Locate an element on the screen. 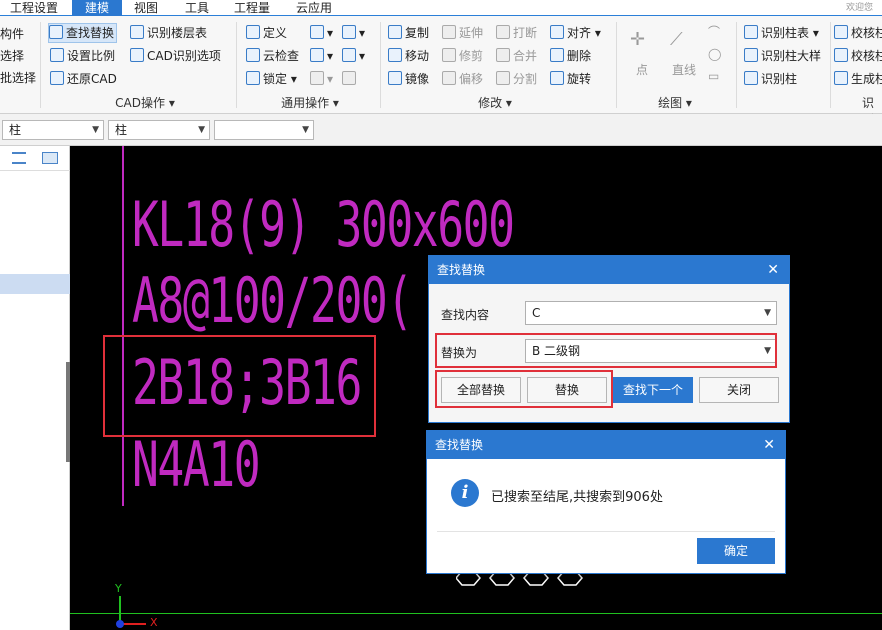  offset-button: 偏移 is located at coordinates (462, 79).